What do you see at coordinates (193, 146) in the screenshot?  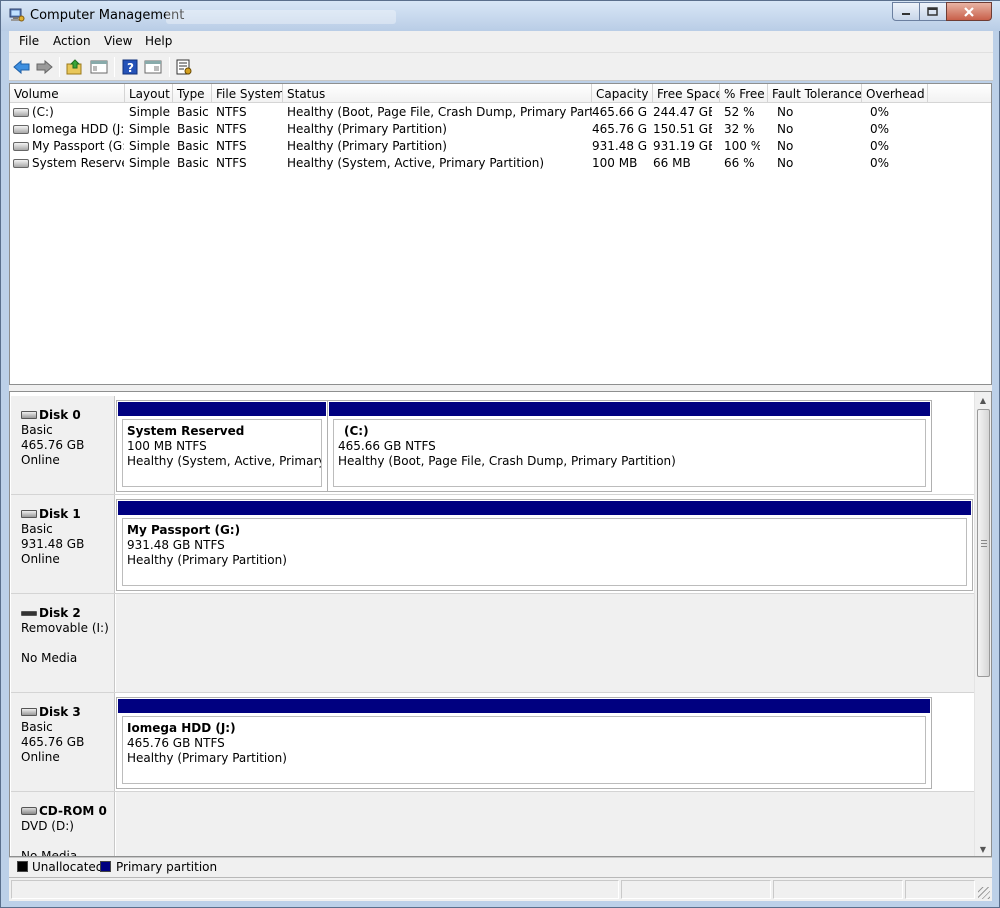 I see `cell-type: Basic` at bounding box center [193, 146].